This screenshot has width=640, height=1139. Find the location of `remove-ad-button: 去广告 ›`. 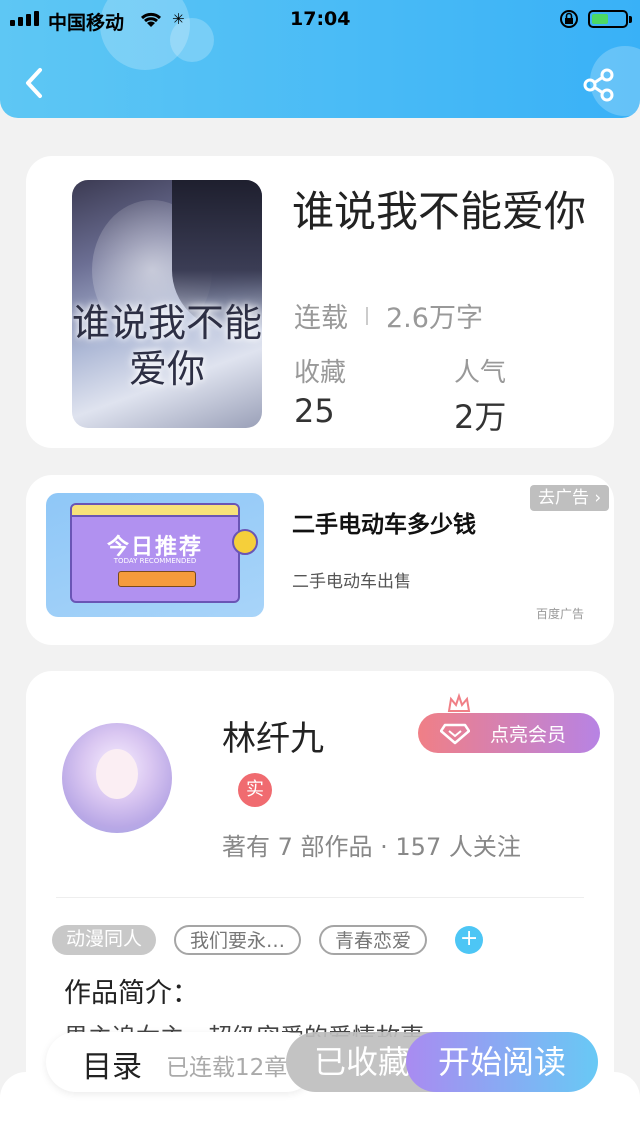

remove-ad-button: 去广告 › is located at coordinates (570, 498).